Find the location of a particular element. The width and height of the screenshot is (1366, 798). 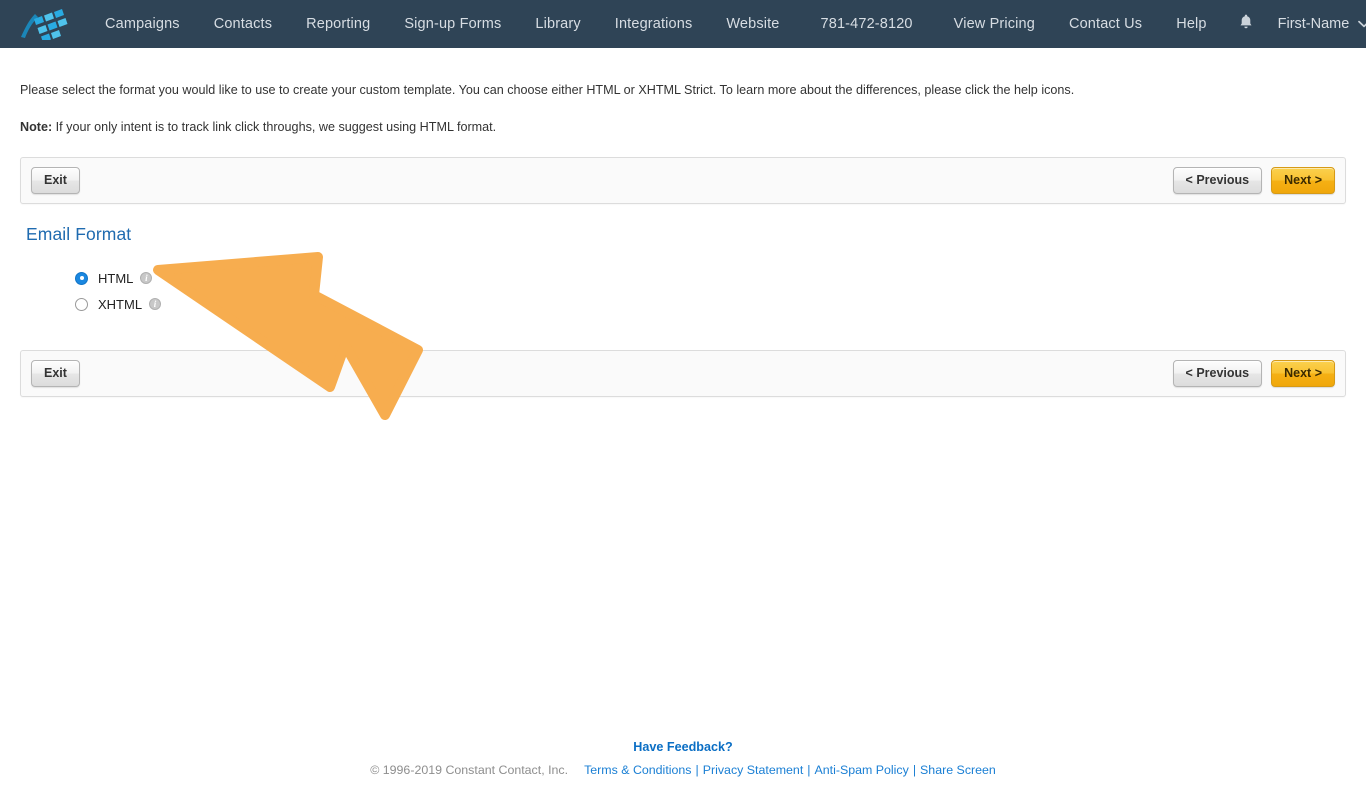

exit-button-bottom: Exit is located at coordinates (55, 373).